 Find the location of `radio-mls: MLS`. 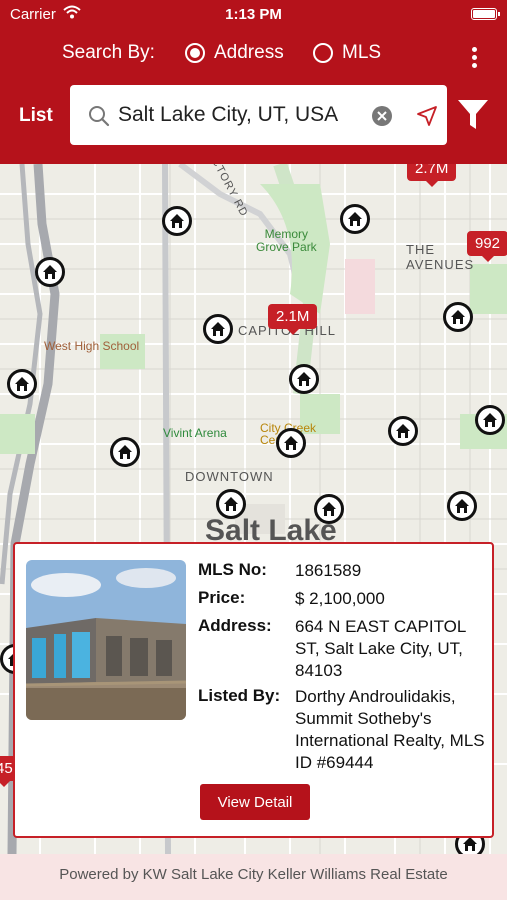

radio-mls: MLS is located at coordinates (347, 53).